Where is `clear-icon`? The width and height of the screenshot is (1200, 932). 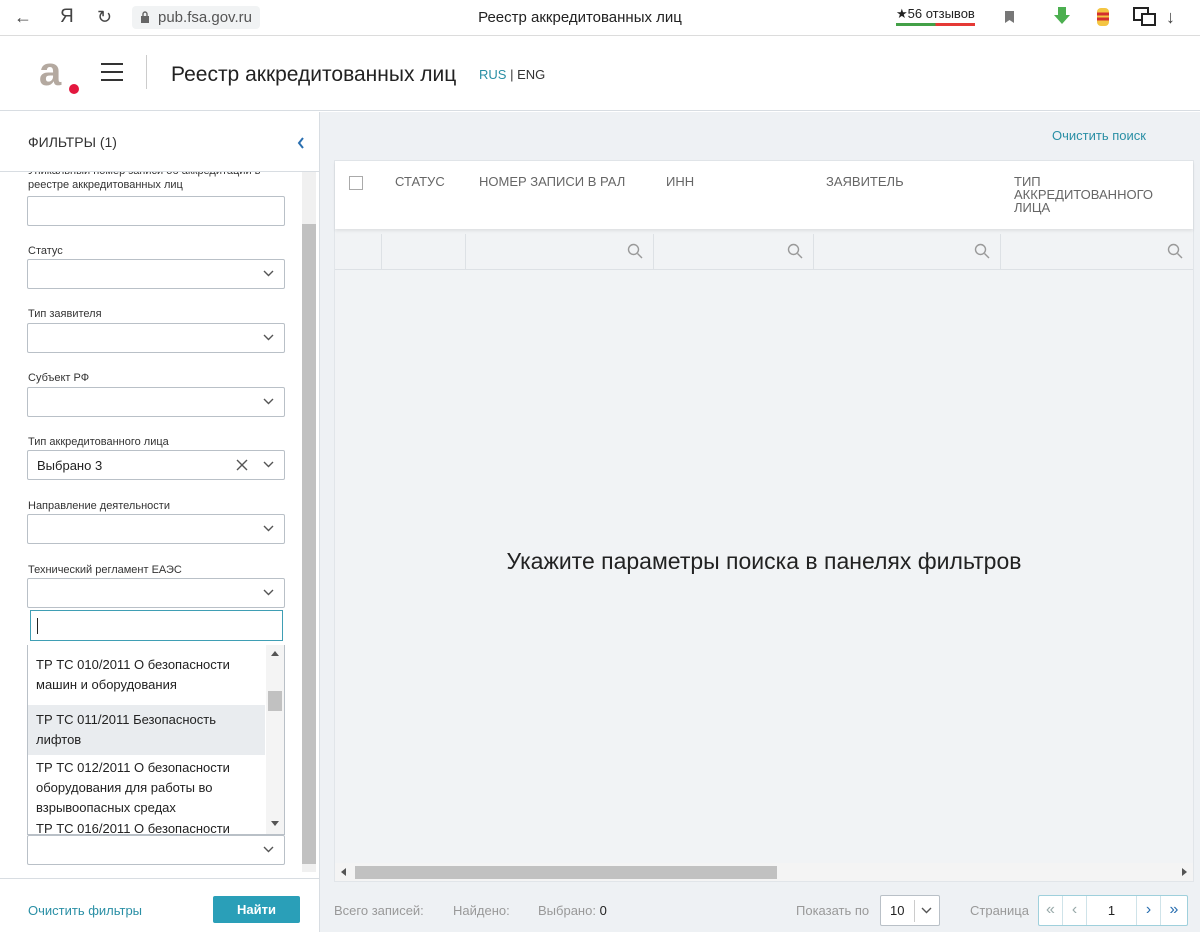 clear-icon is located at coordinates (242, 465).